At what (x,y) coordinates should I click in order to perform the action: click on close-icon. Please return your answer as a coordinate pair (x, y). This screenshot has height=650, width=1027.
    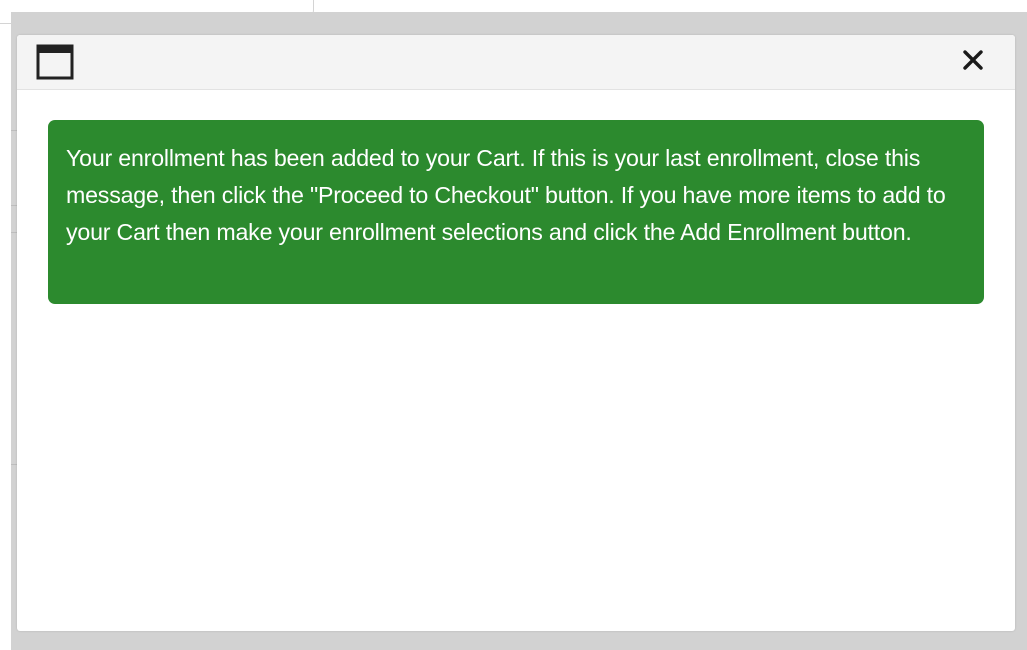
    Looking at the image, I should click on (973, 62).